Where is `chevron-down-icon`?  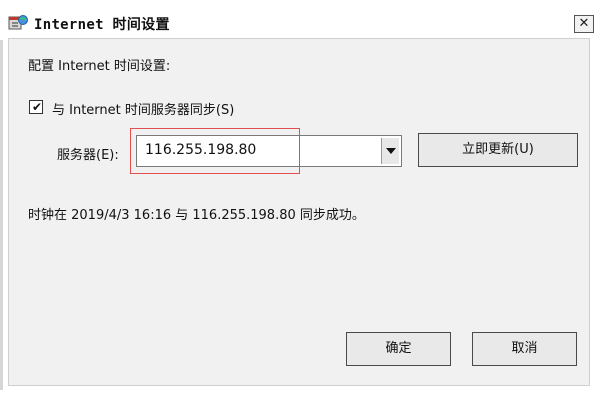 chevron-down-icon is located at coordinates (391, 151).